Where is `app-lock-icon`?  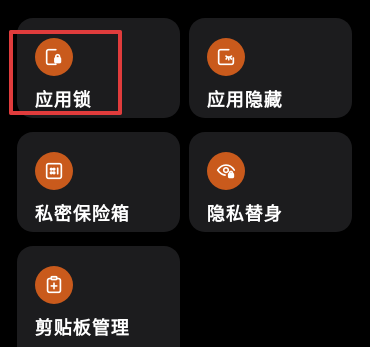
app-lock-icon is located at coordinates (54, 57).